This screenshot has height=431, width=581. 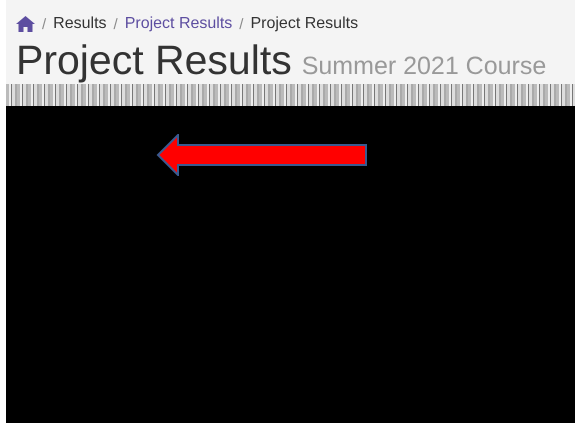 What do you see at coordinates (178, 24) in the screenshot?
I see `breadcrumb-link: Project Results` at bounding box center [178, 24].